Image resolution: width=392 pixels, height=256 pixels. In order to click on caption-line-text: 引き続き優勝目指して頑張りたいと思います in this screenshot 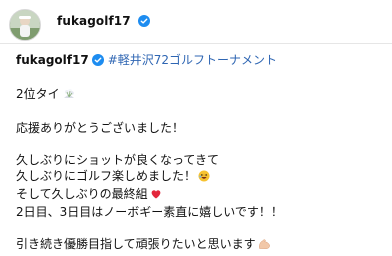, I will do `click(136, 244)`.